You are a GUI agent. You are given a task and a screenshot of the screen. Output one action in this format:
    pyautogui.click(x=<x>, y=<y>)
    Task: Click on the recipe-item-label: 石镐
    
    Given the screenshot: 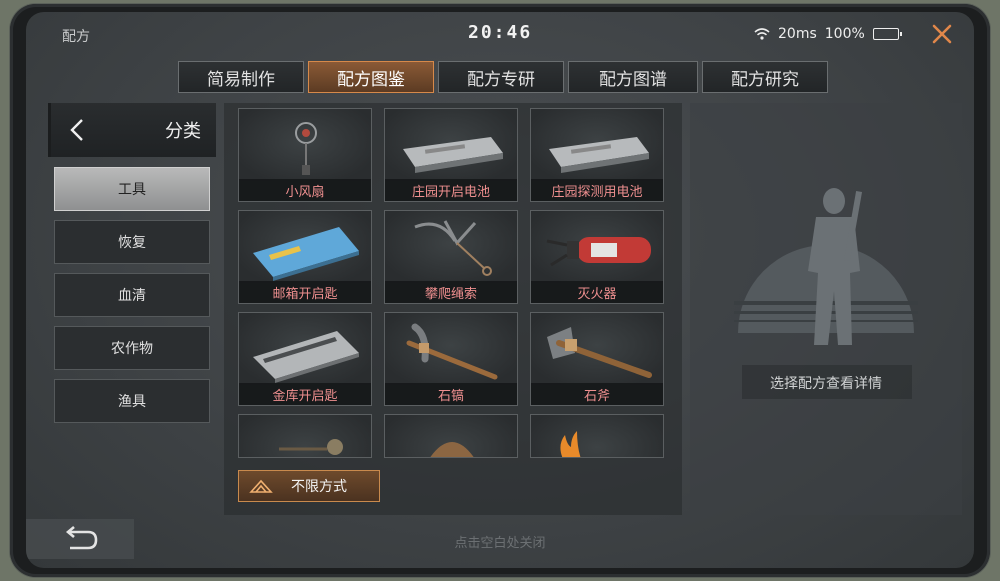 What is the action you would take?
    pyautogui.click(x=451, y=394)
    